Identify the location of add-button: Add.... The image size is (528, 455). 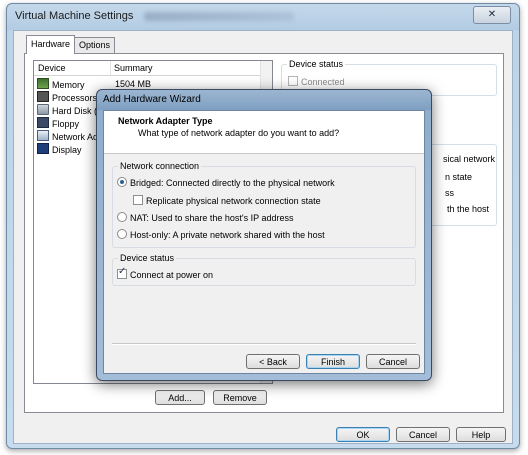
(180, 397).